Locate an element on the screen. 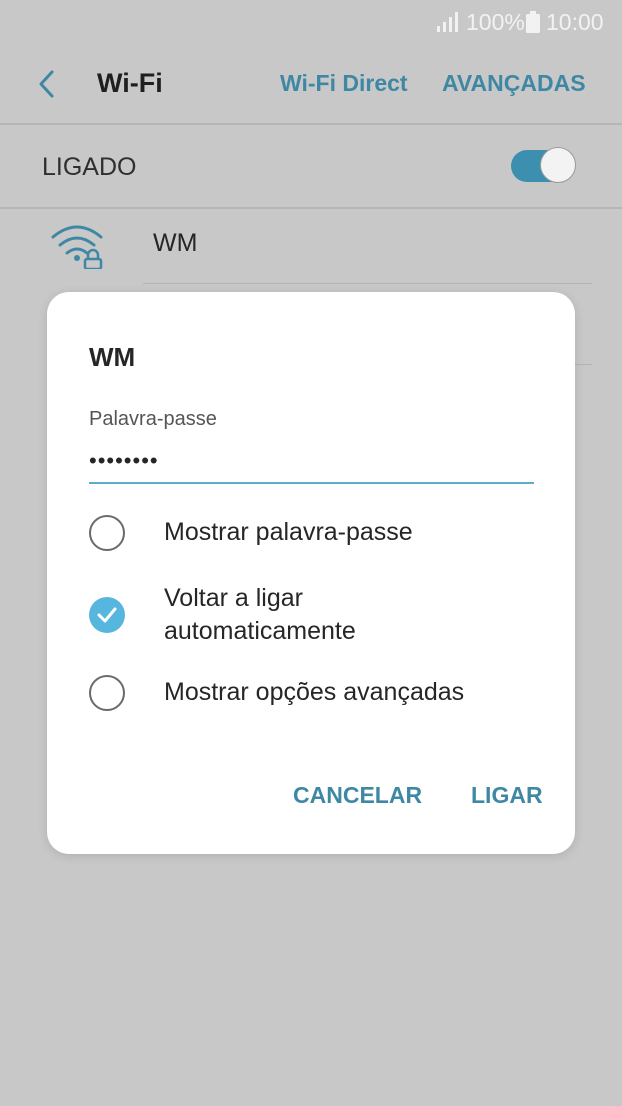  show-password-checkbox is located at coordinates (107, 533).